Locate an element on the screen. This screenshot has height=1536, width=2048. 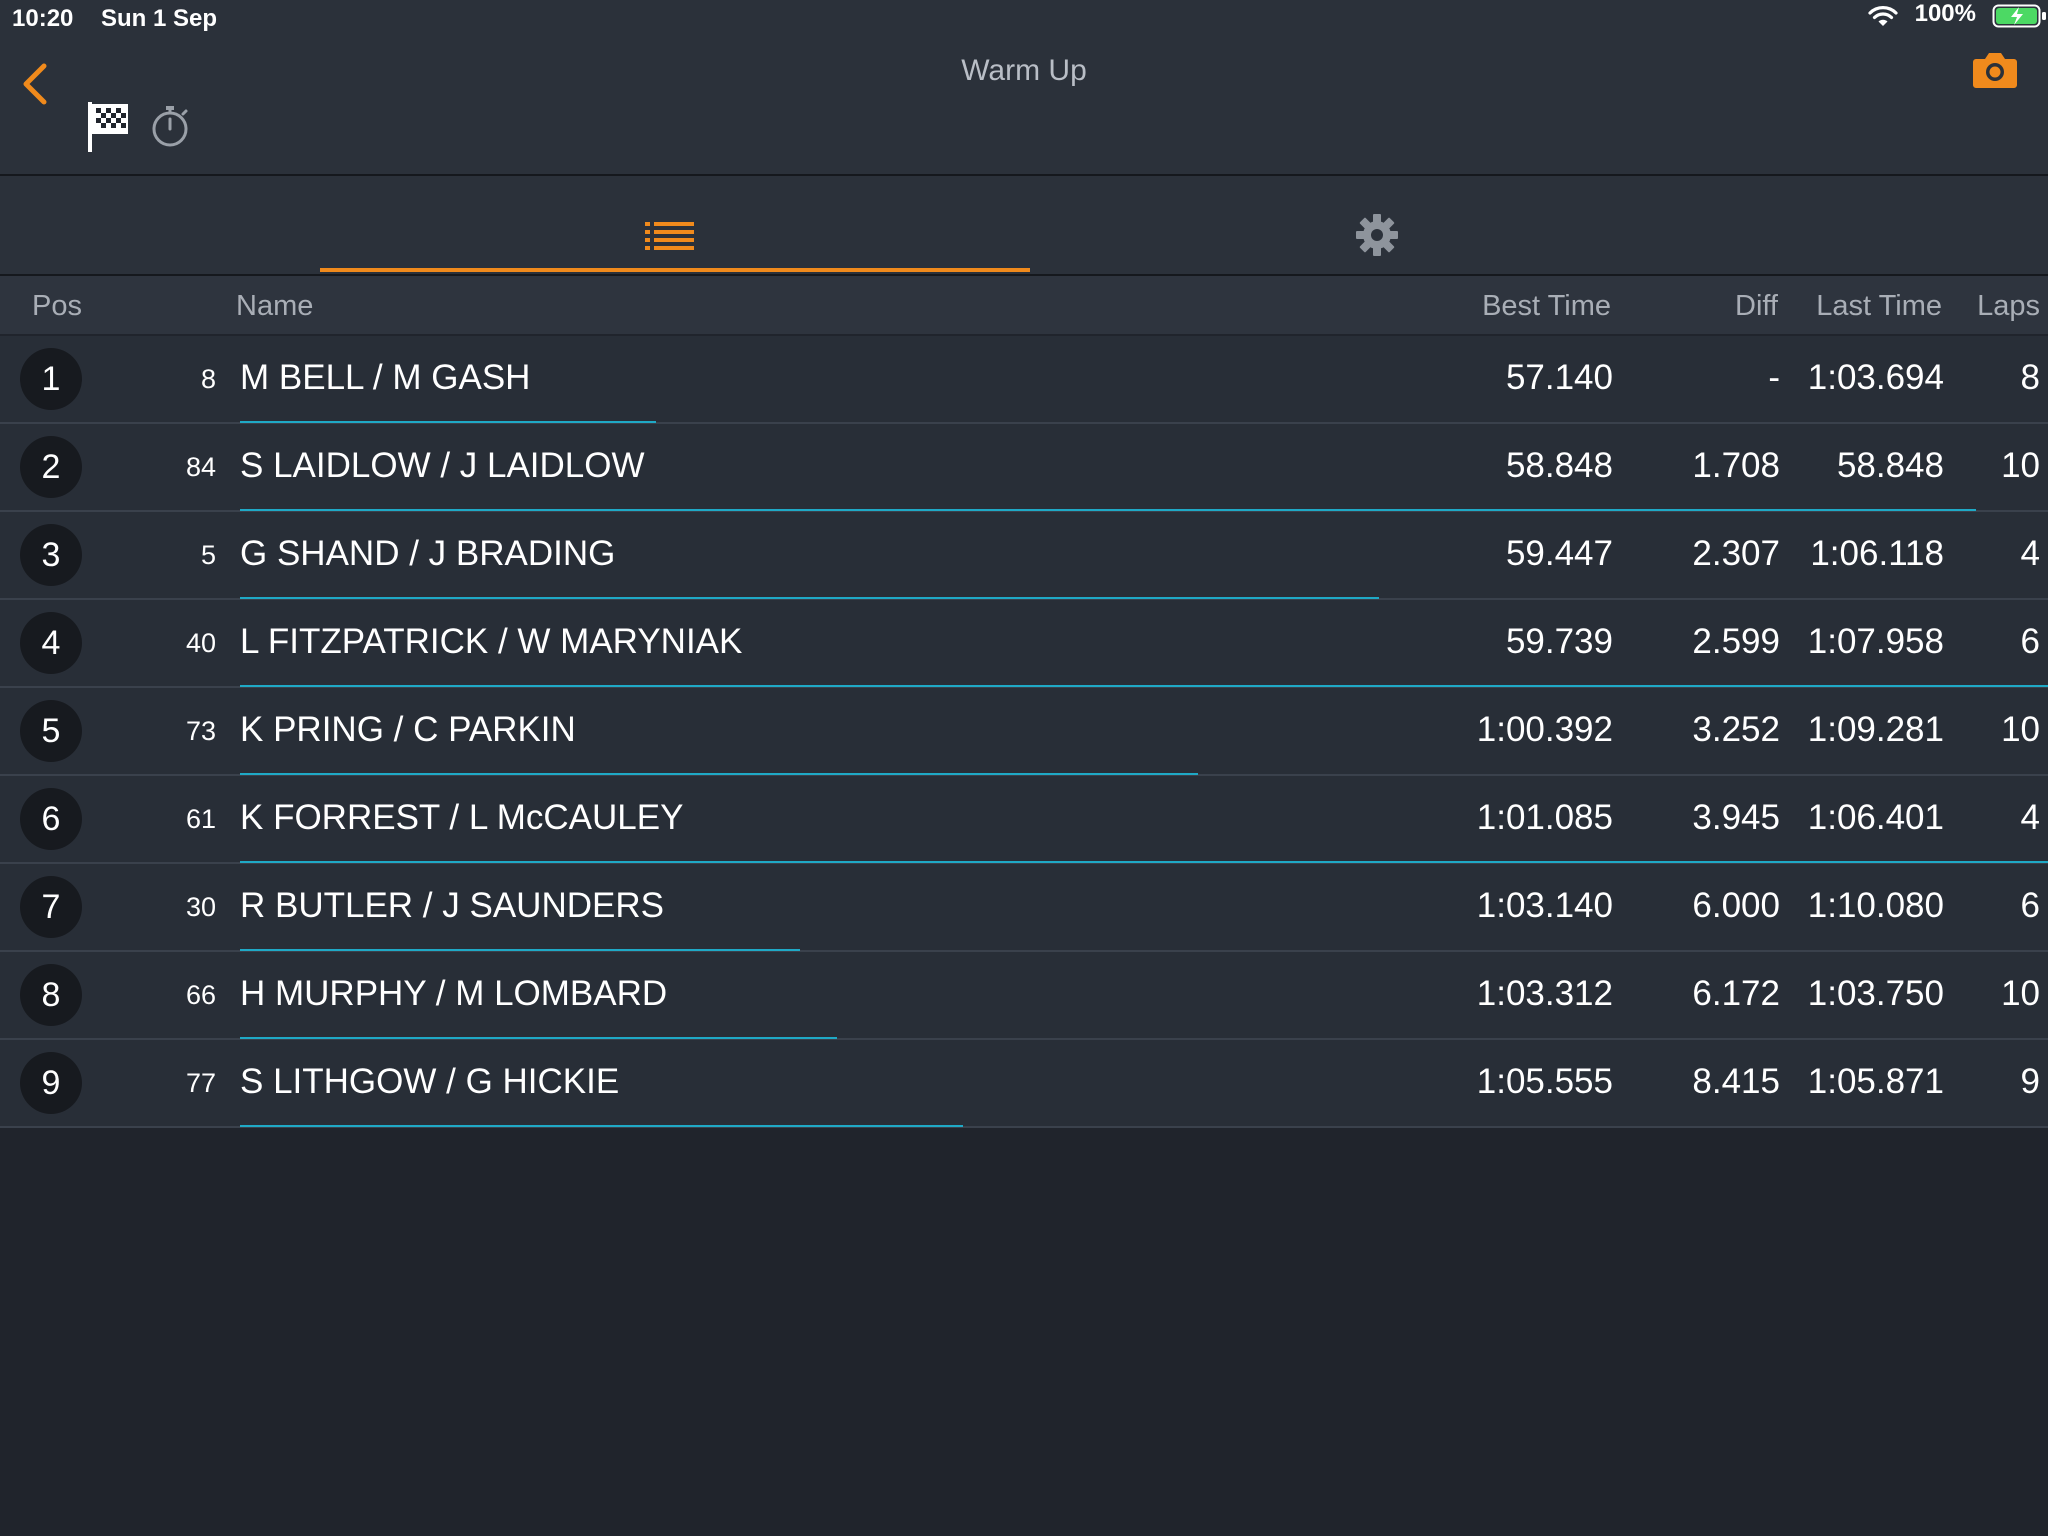
laps: 8 is located at coordinates (2030, 377).